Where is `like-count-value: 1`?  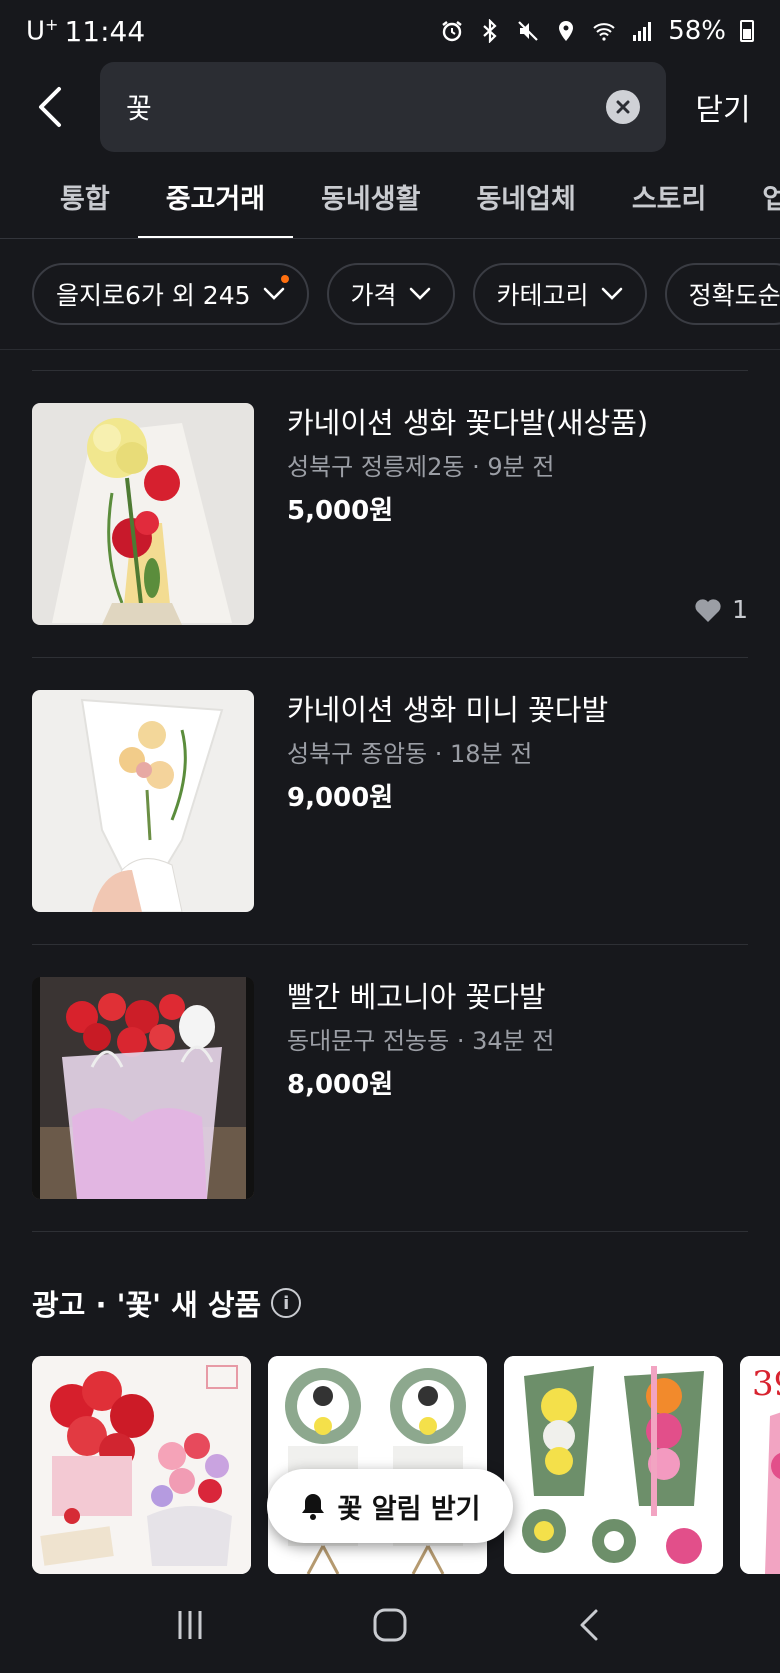 like-count-value: 1 is located at coordinates (740, 609).